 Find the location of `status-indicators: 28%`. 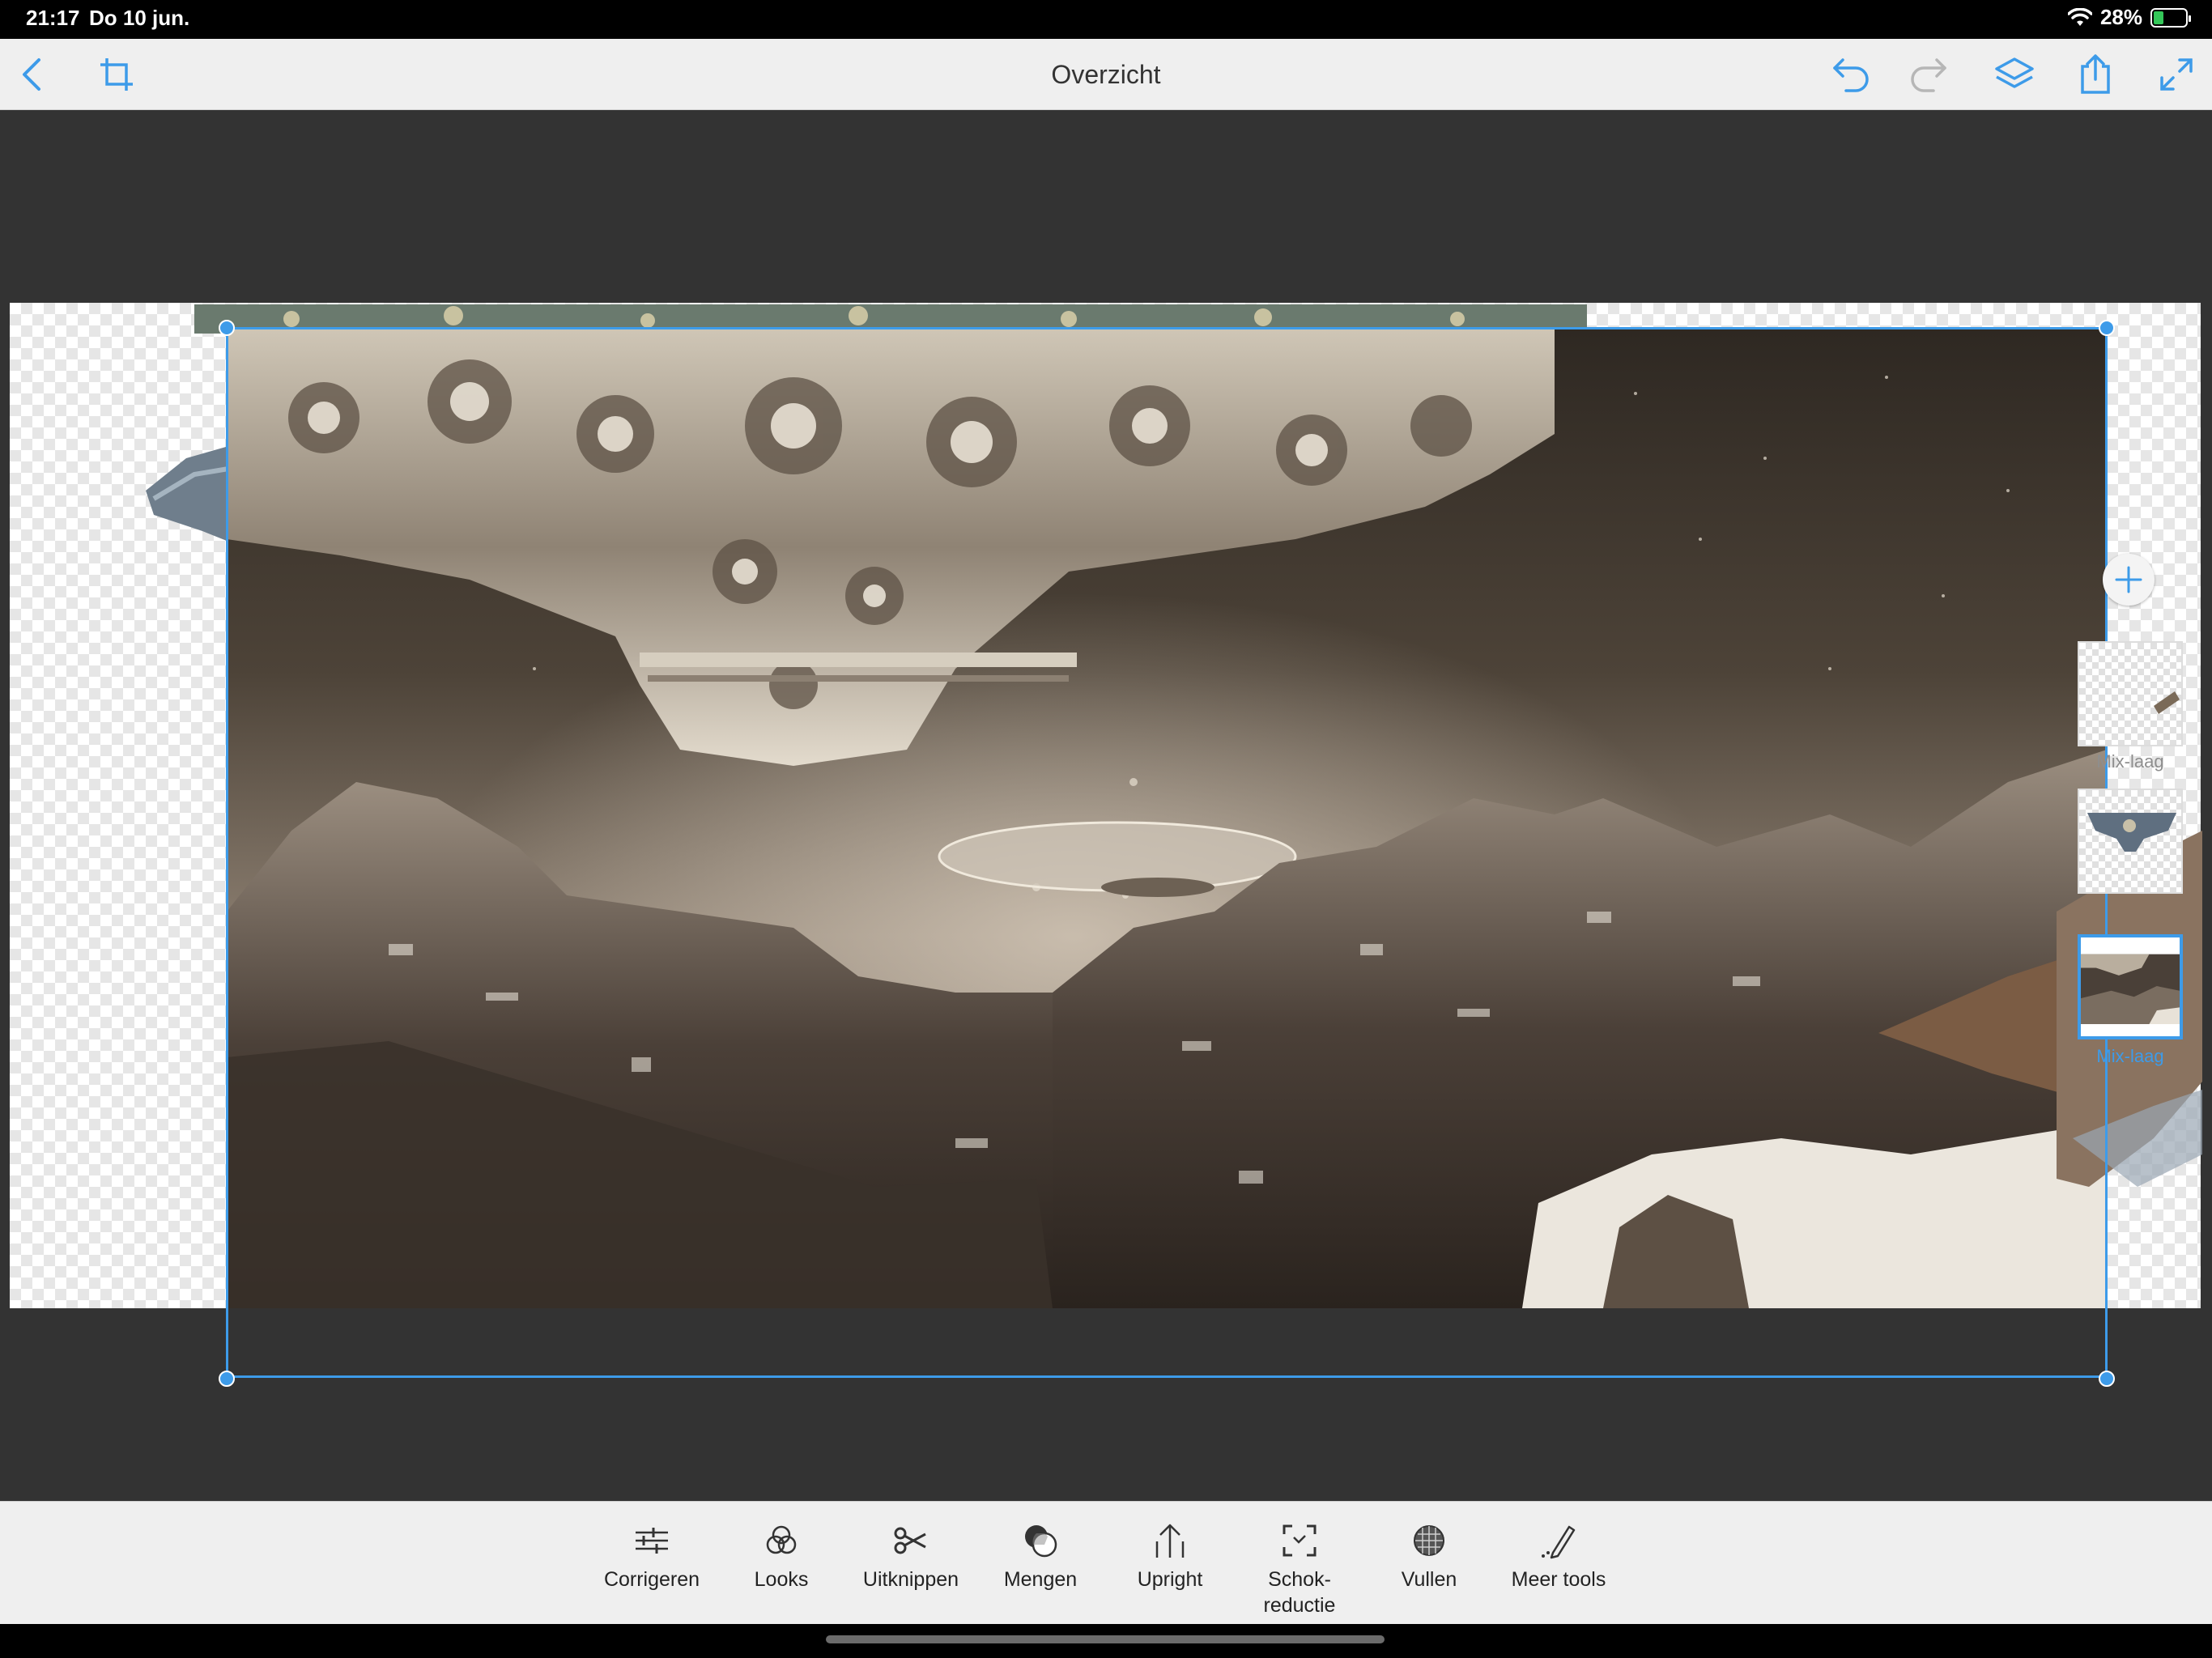

status-indicators: 28% is located at coordinates (2129, 17).